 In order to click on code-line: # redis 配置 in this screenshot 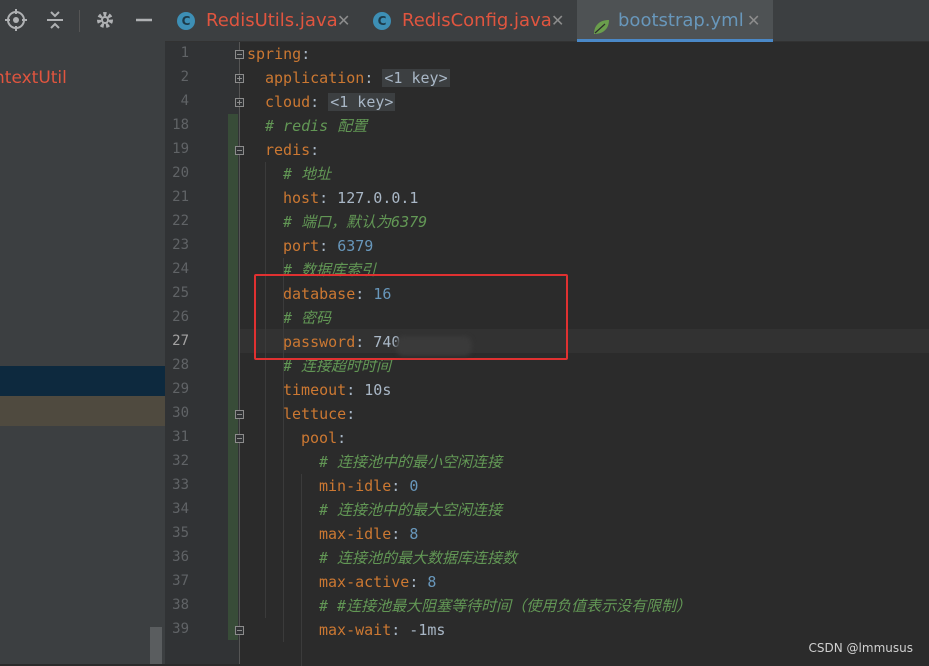, I will do `click(316, 126)`.